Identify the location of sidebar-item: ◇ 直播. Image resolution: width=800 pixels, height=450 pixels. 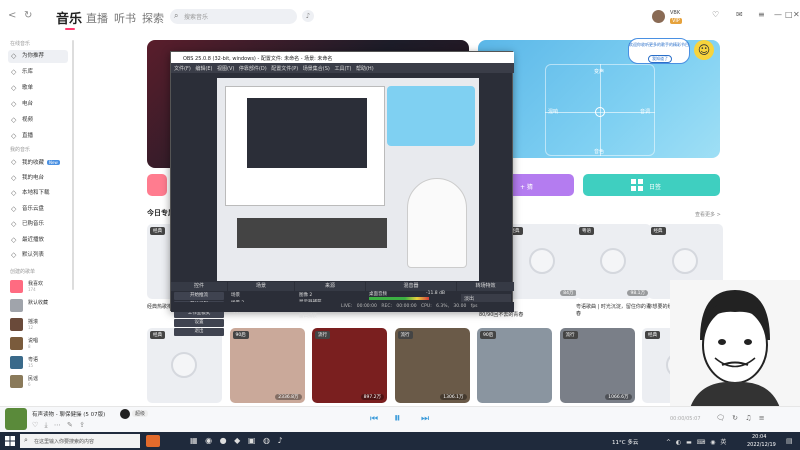
(38, 136).